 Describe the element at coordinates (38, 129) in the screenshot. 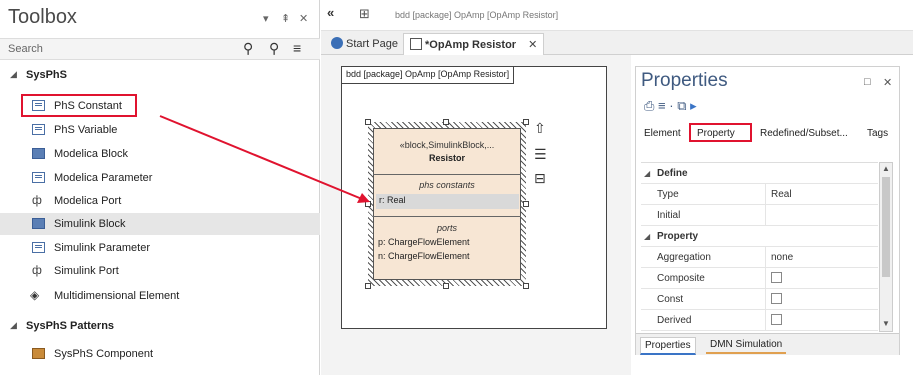

I see `variable-icon` at that location.